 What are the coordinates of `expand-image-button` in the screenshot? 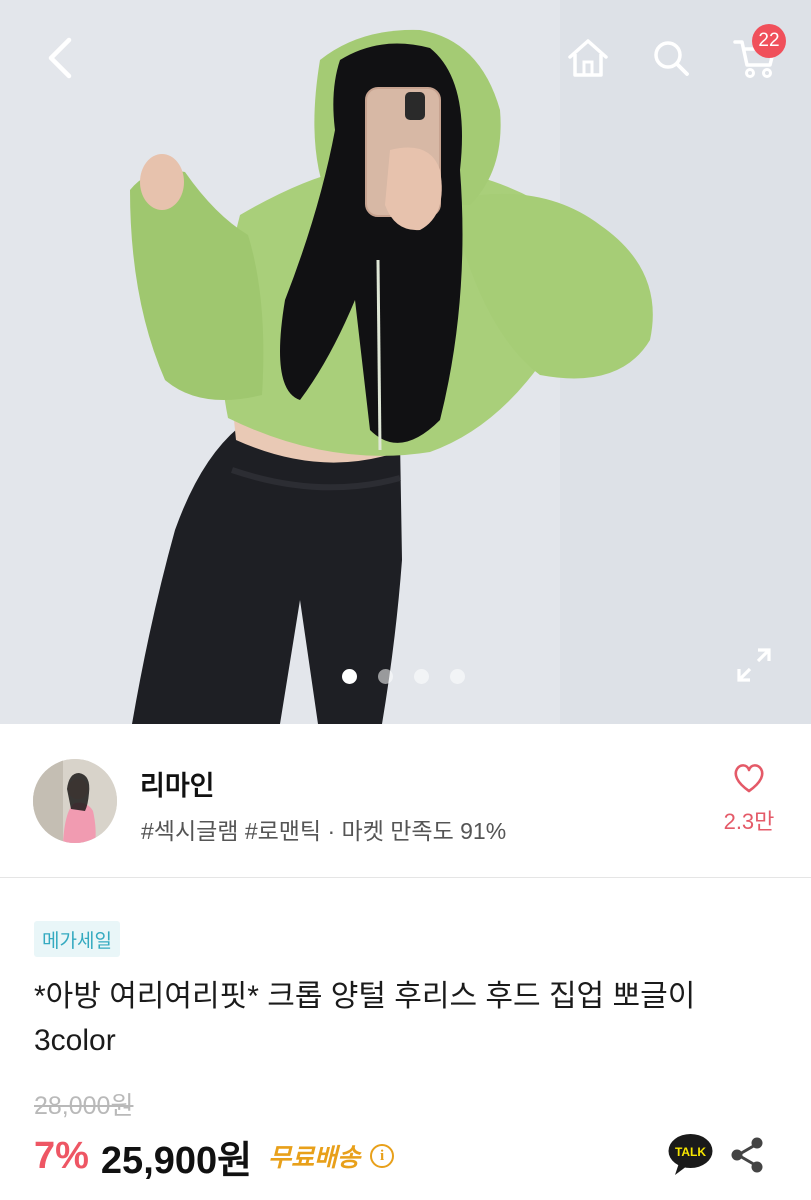 It's located at (754, 665).